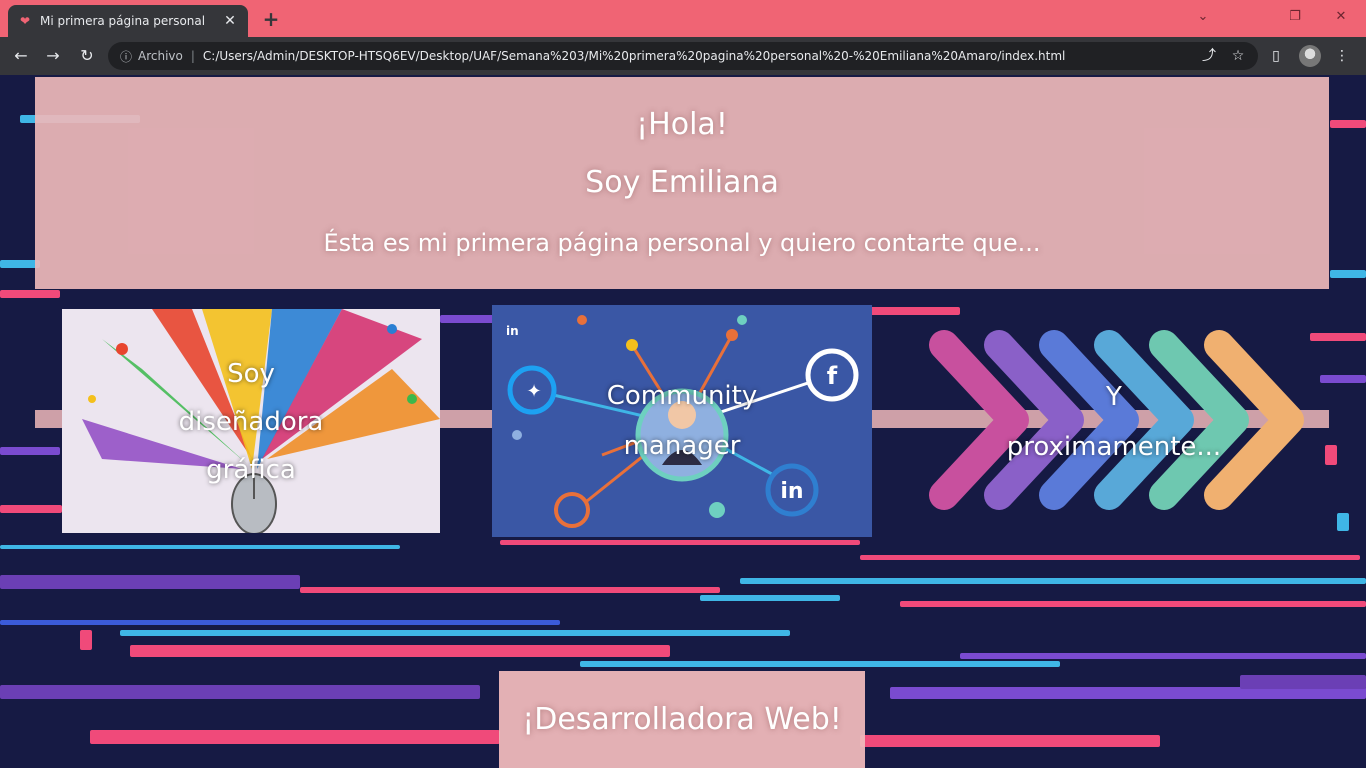 The height and width of the screenshot is (768, 1366). Describe the element at coordinates (160, 56) in the screenshot. I see `scheme-label: Archivo` at that location.